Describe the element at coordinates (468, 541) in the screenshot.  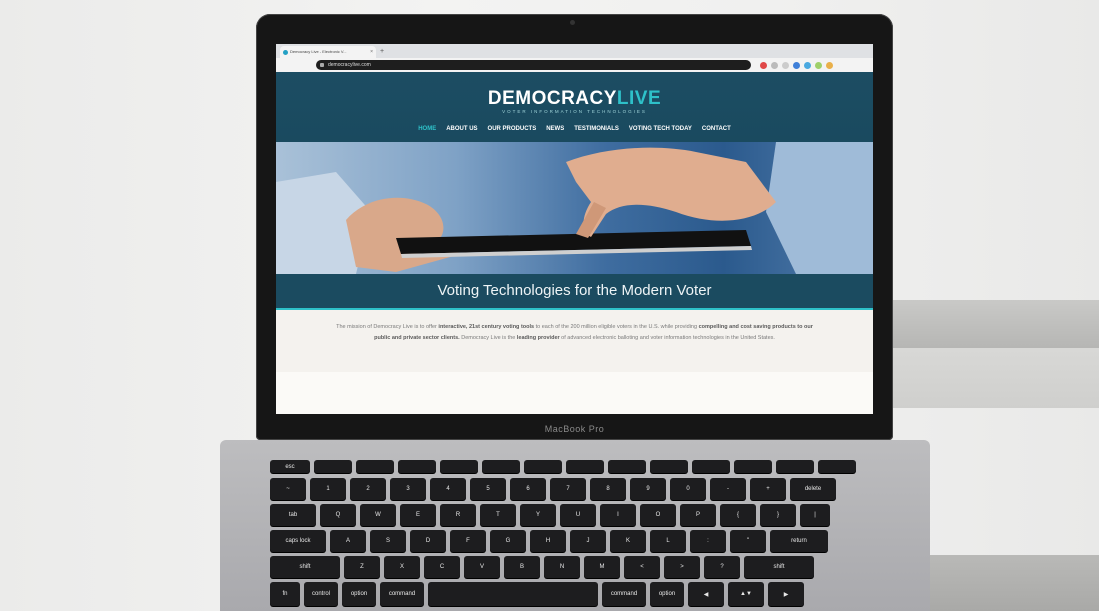
I see `key: F` at that location.